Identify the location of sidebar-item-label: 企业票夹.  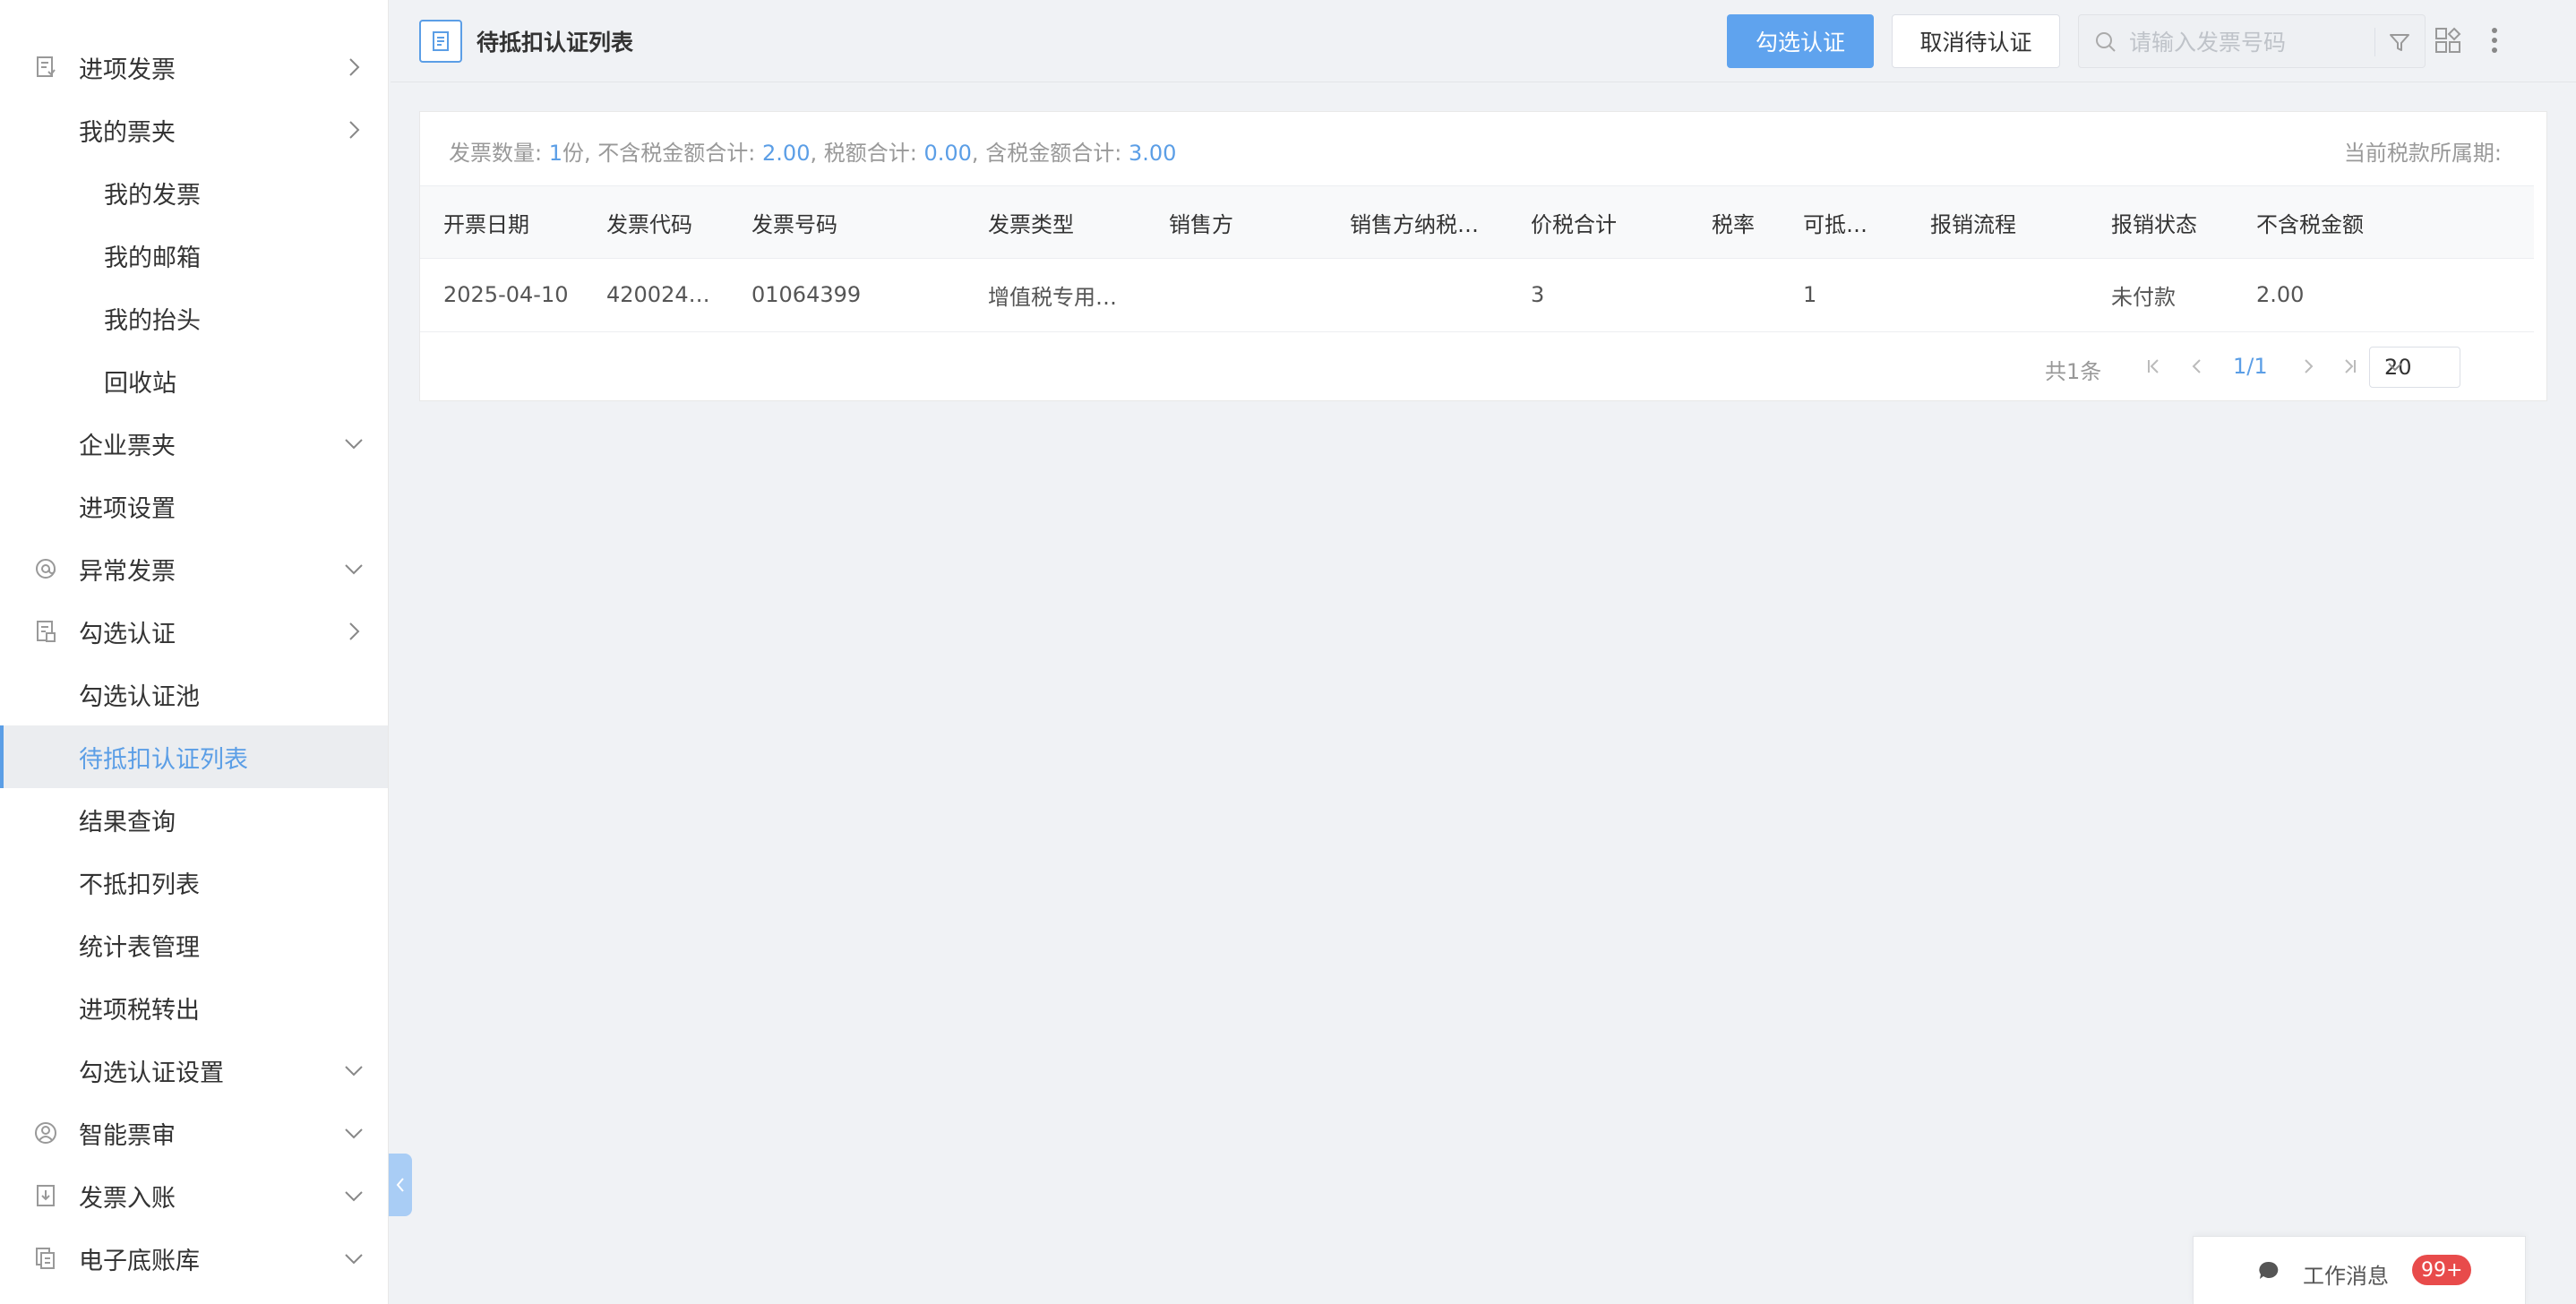
(127, 446).